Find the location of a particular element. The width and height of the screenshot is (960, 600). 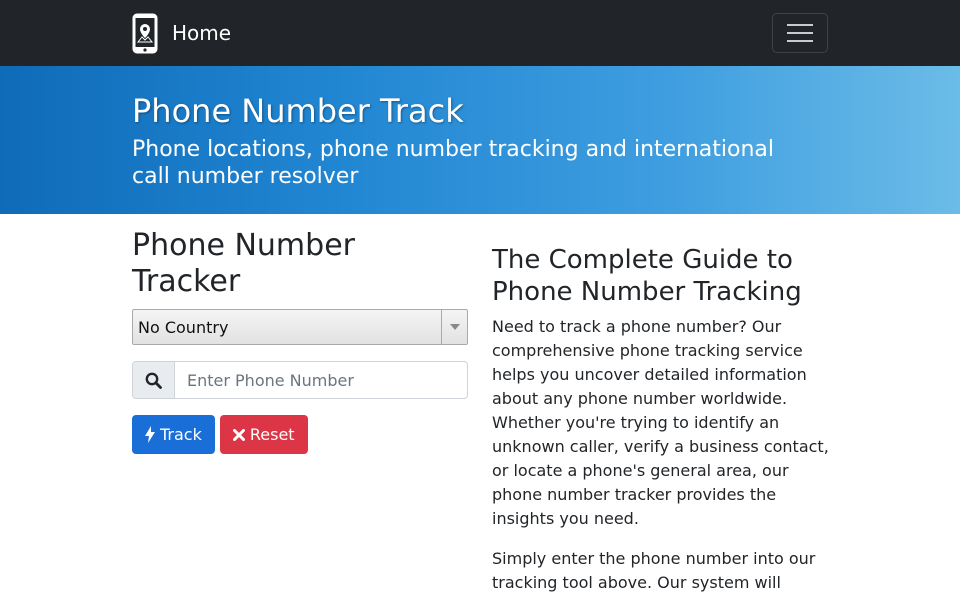

reset-button: Reset is located at coordinates (263, 434).